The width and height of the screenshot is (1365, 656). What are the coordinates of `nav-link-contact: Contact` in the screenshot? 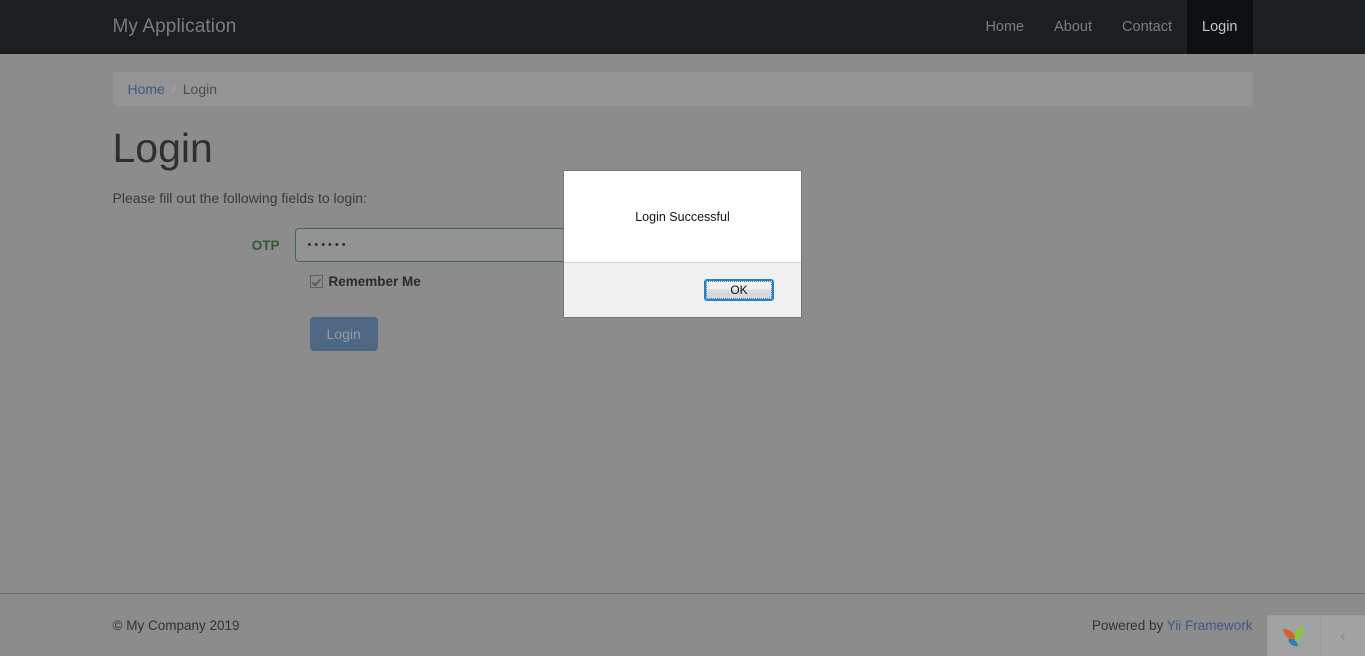 It's located at (1147, 27).